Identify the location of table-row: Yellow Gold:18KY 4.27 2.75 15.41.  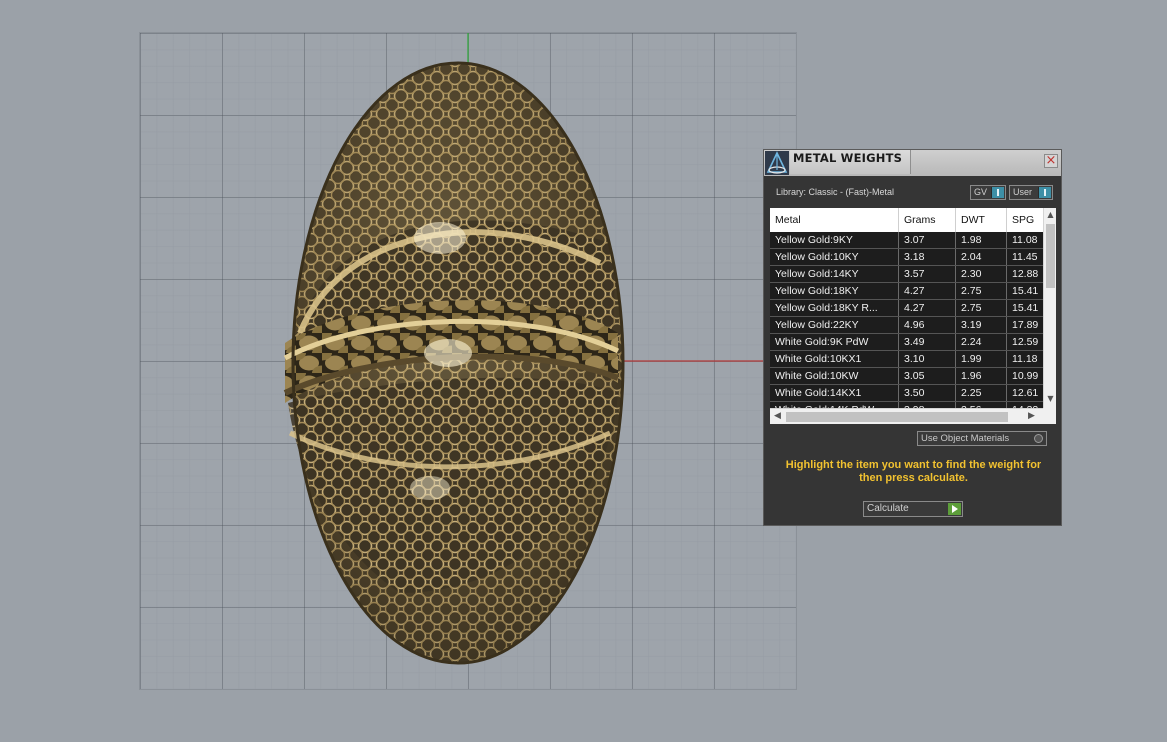
(906, 291).